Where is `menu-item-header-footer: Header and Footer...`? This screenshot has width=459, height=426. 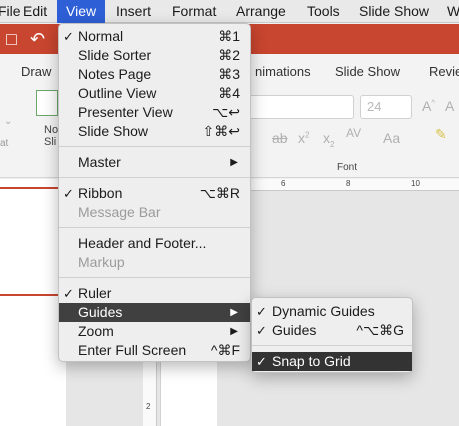 menu-item-header-footer: Header and Footer... is located at coordinates (154, 243).